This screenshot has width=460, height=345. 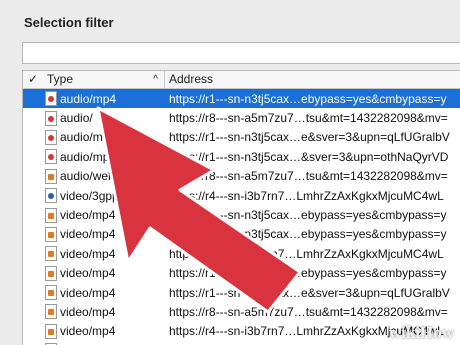 I want to click on column-header-address: Address, so click(x=312, y=79).